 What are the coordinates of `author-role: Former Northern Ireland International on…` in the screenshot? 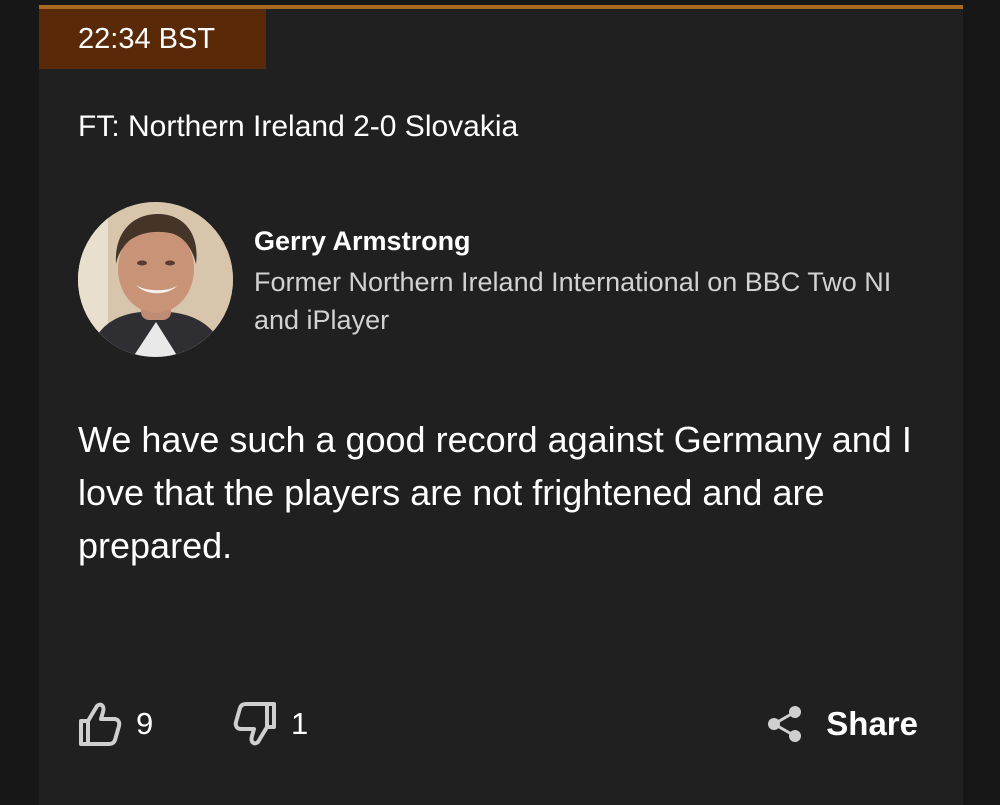 It's located at (573, 301).